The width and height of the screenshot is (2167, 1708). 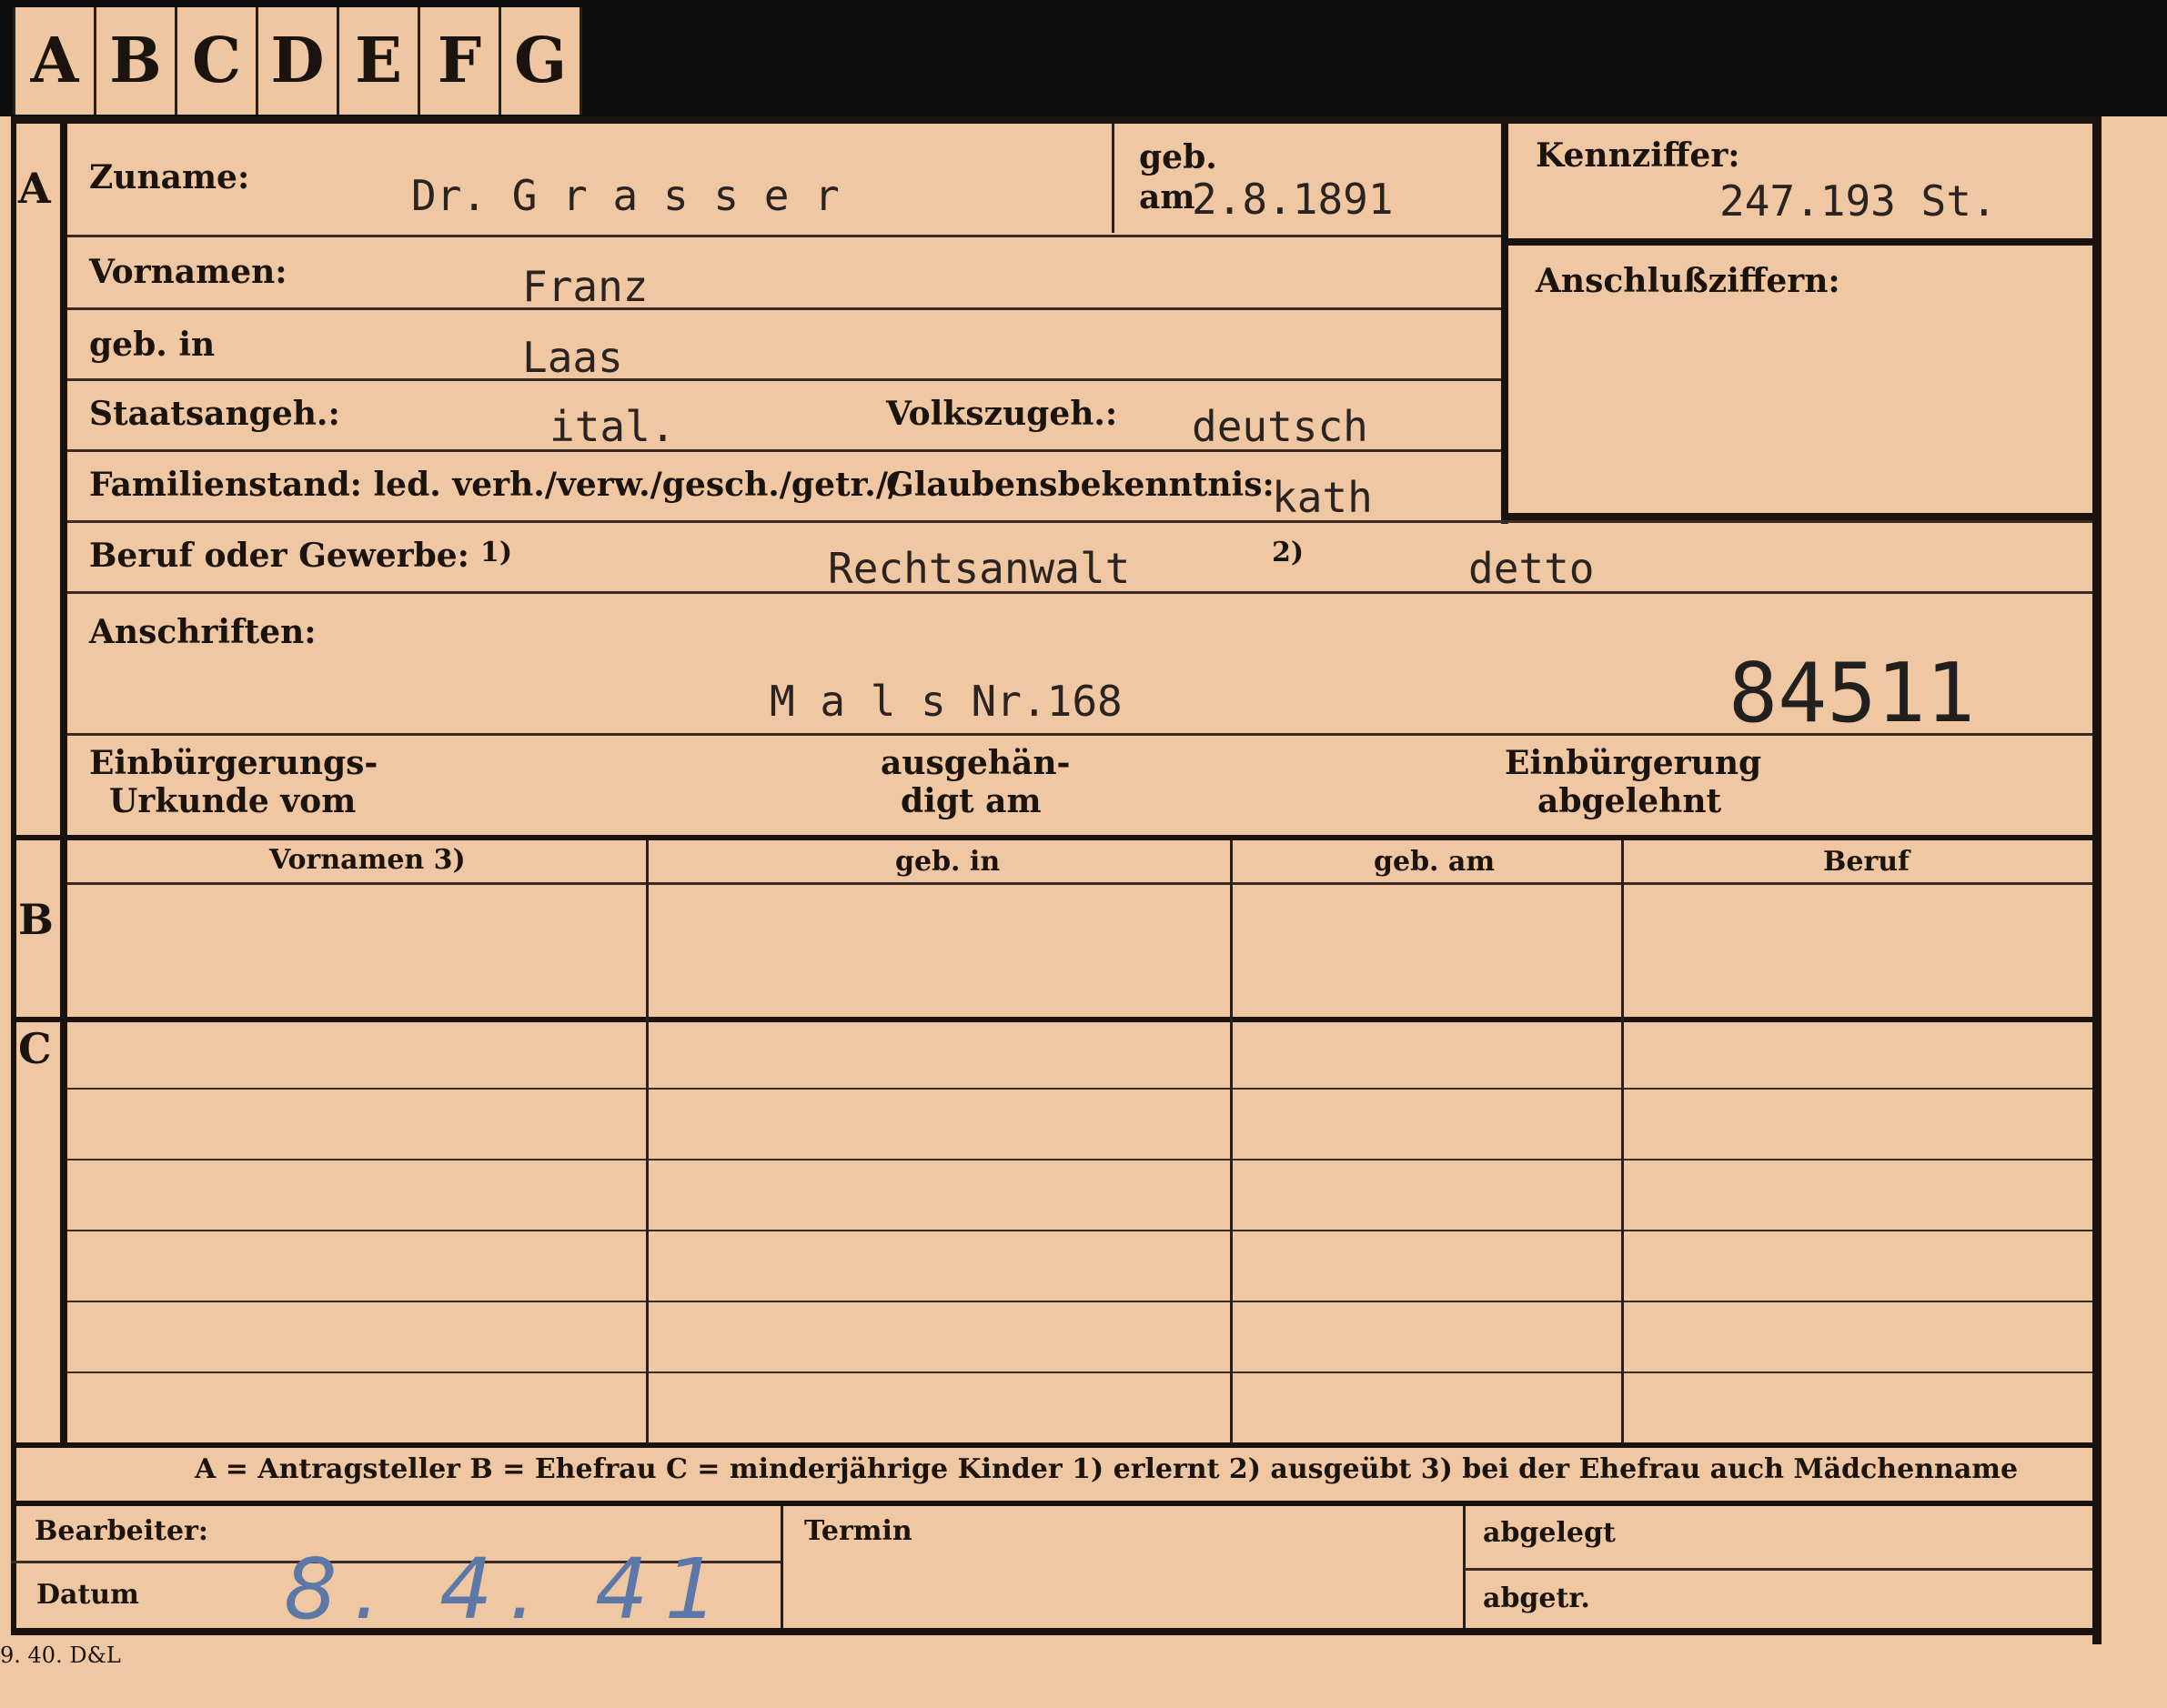 What do you see at coordinates (34, 188) in the screenshot?
I see `section-a-letter: A` at bounding box center [34, 188].